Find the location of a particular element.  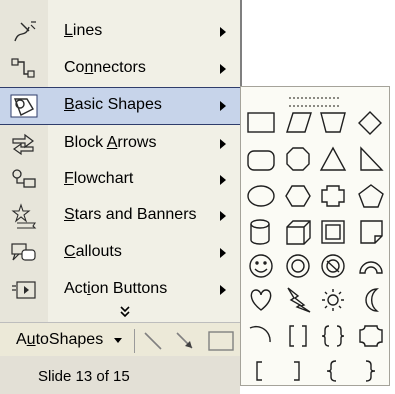

can-icon is located at coordinates (260, 232).